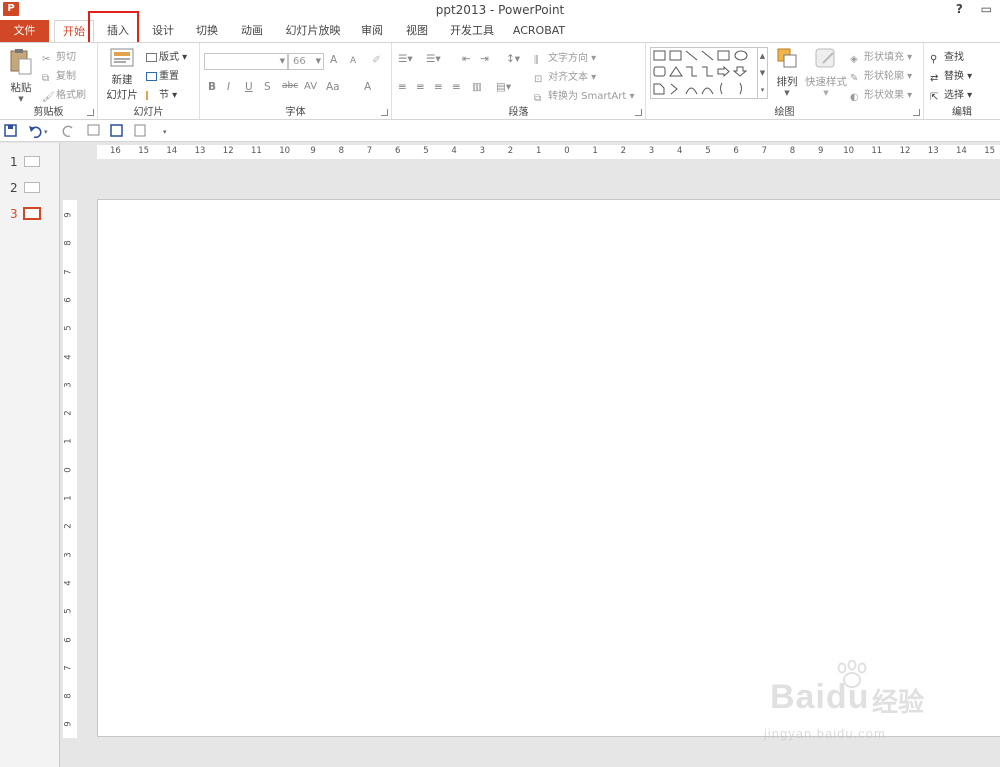 Image resolution: width=1000 pixels, height=767 pixels. I want to click on strikethrough-button: abc, so click(290, 86).